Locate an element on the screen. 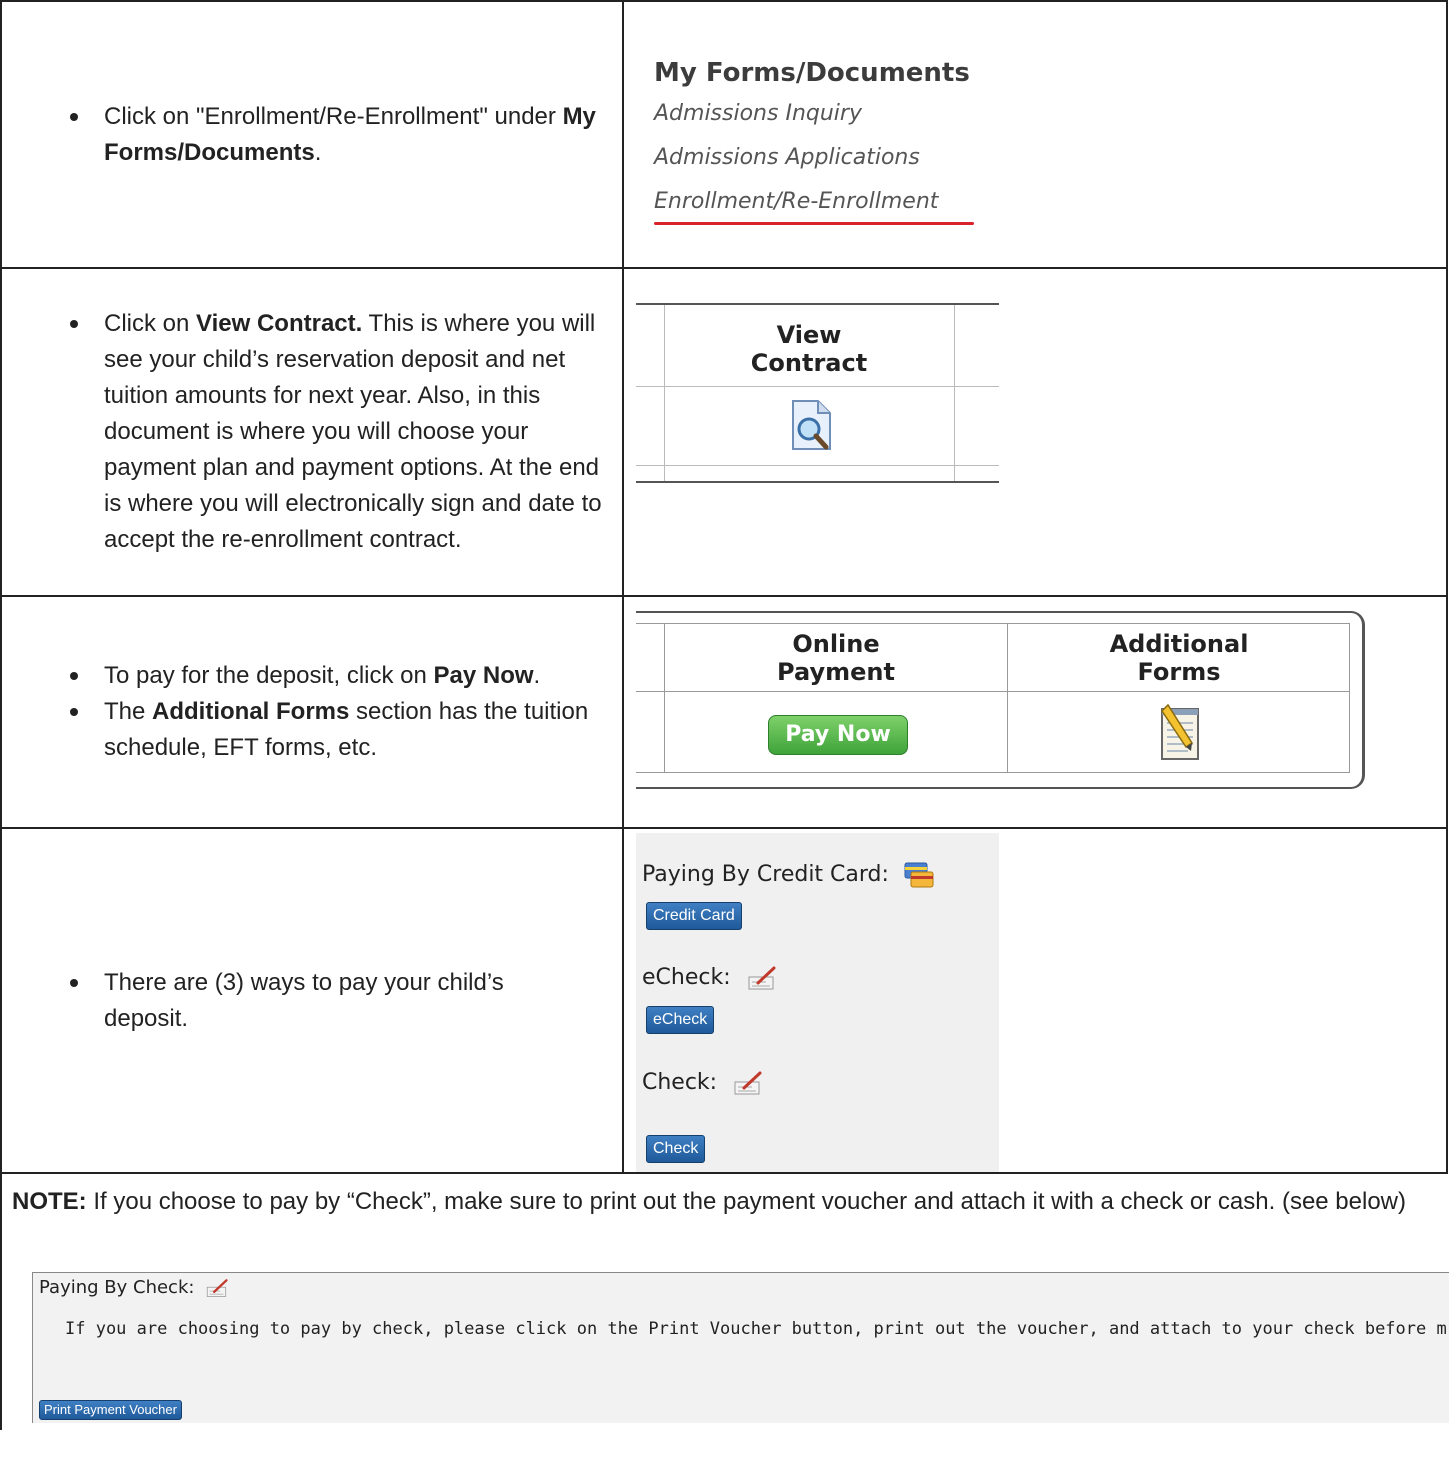  link-admissions-applications: Admissions Applications is located at coordinates (787, 157).